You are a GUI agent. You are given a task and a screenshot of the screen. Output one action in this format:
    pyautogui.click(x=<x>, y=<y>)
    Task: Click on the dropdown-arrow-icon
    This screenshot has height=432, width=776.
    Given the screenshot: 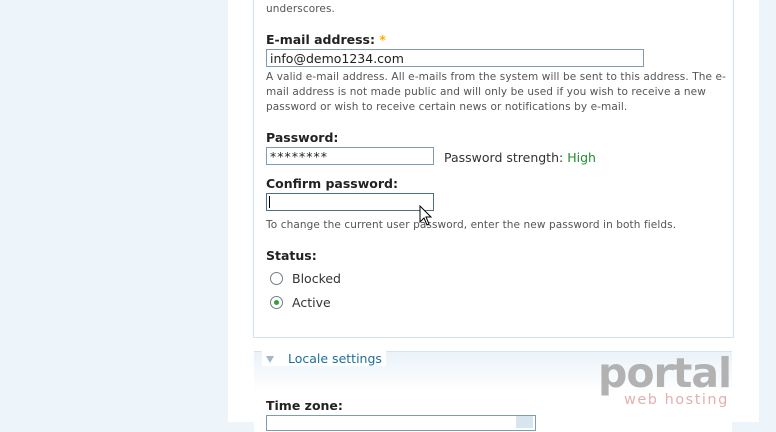 What is the action you would take?
    pyautogui.click(x=524, y=422)
    